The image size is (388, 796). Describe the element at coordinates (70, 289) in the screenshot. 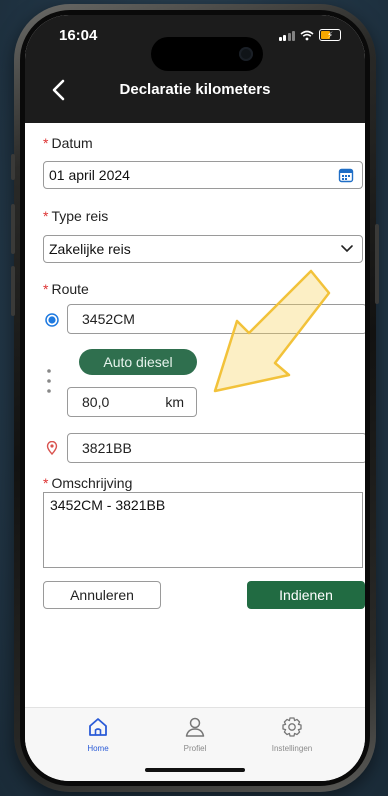

I see `route-label-text: Route` at that location.